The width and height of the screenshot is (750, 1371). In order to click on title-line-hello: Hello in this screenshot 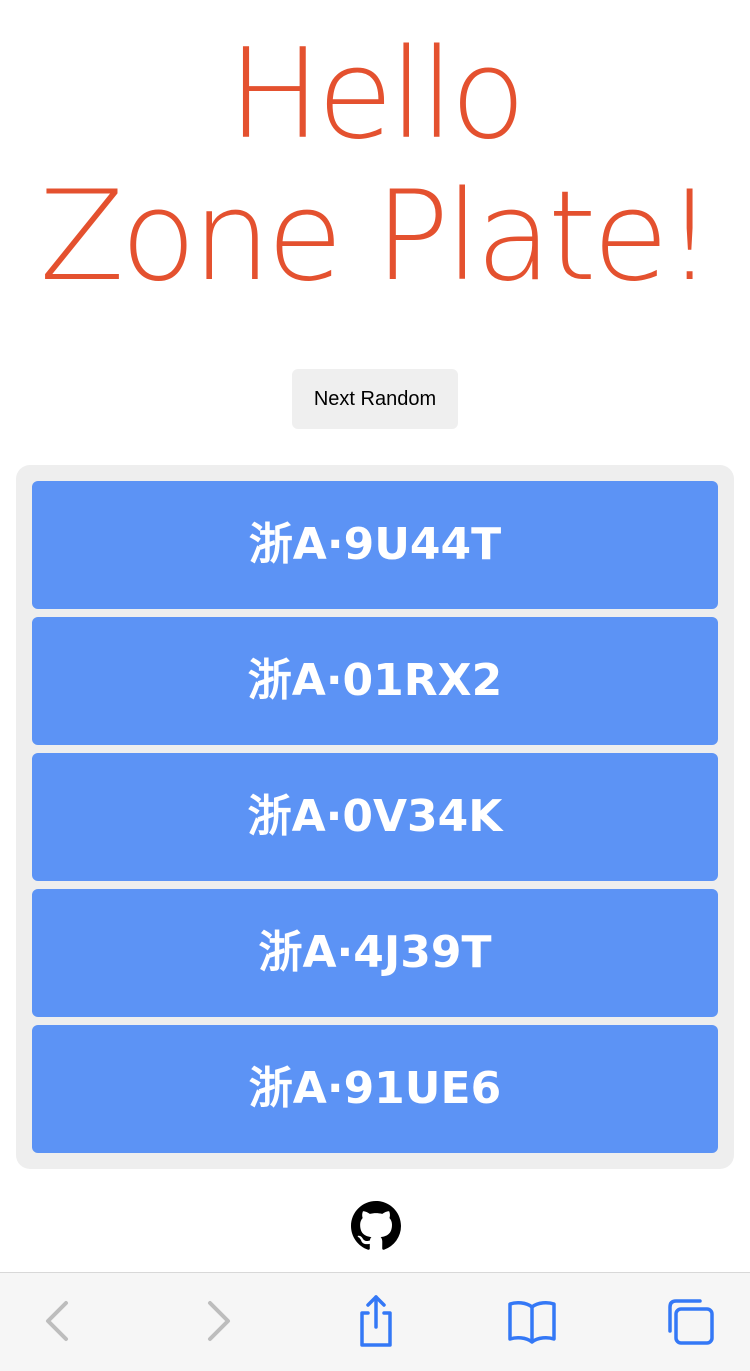, I will do `click(376, 95)`.